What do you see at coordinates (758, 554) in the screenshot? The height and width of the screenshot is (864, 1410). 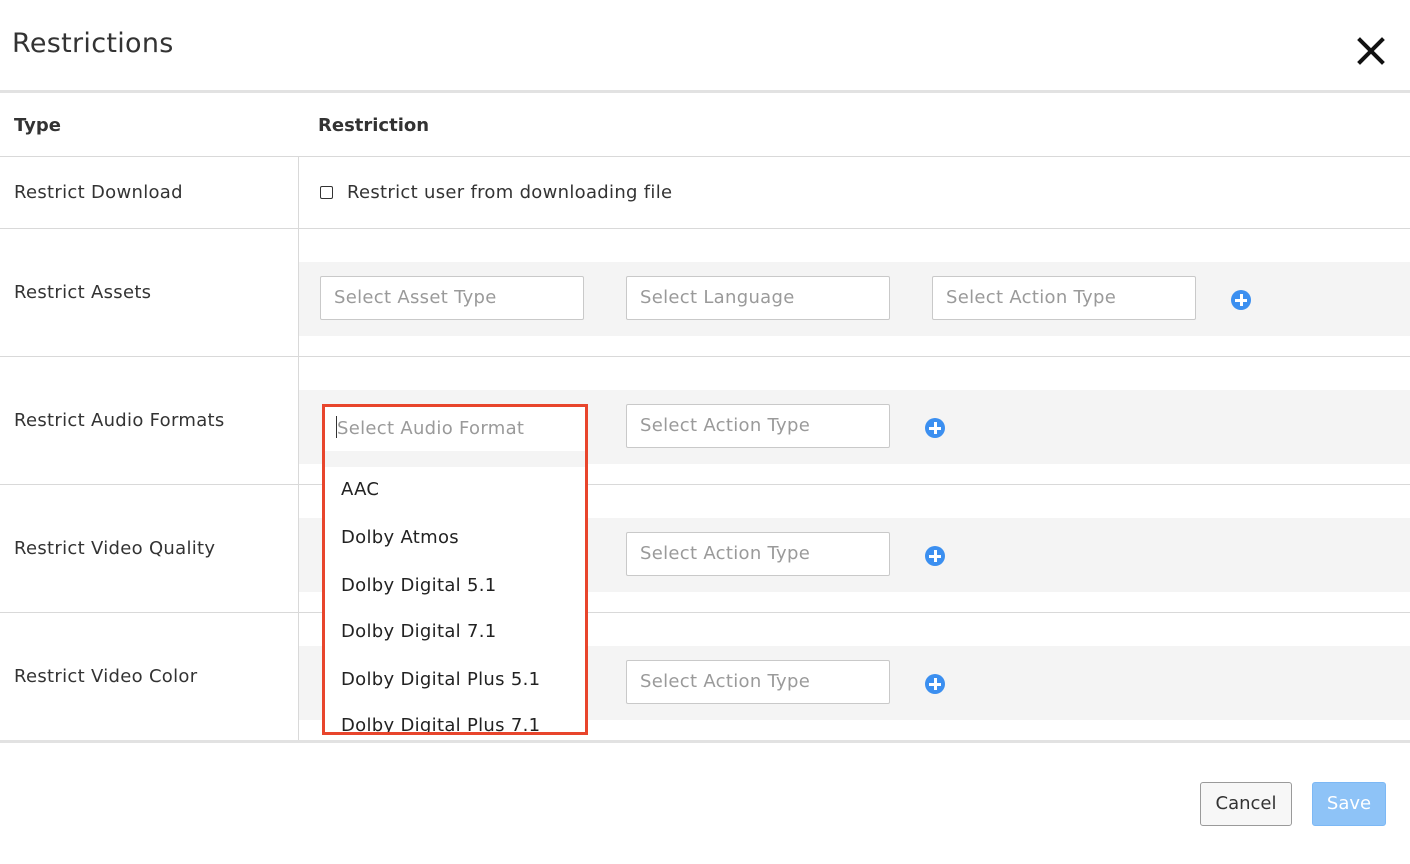 I see `select-action-type-video-quality: Select Action Type` at bounding box center [758, 554].